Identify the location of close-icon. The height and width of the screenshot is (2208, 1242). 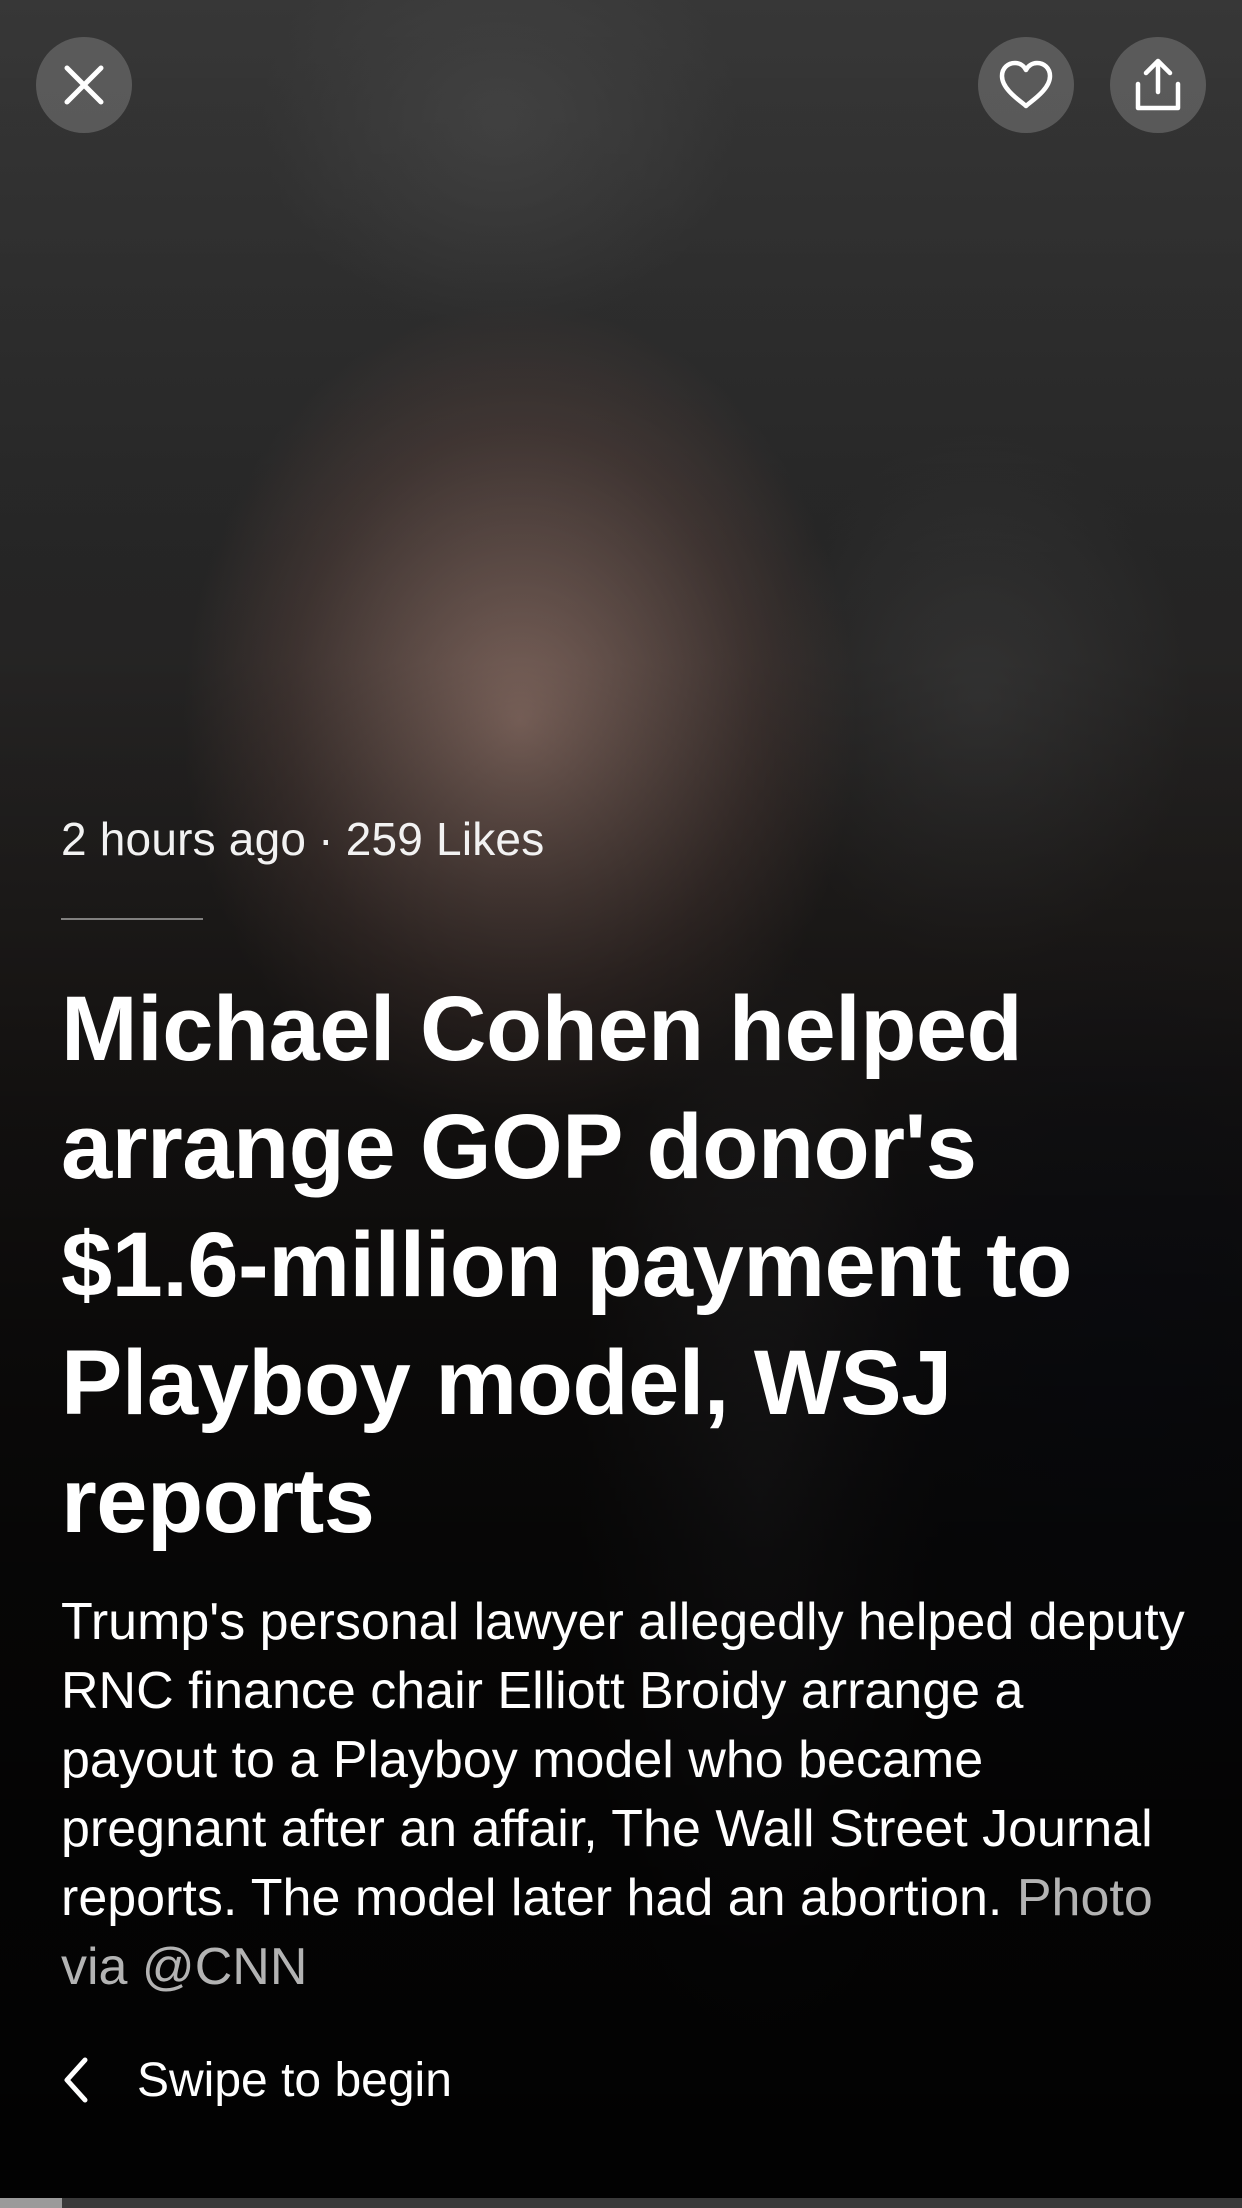
(84, 85).